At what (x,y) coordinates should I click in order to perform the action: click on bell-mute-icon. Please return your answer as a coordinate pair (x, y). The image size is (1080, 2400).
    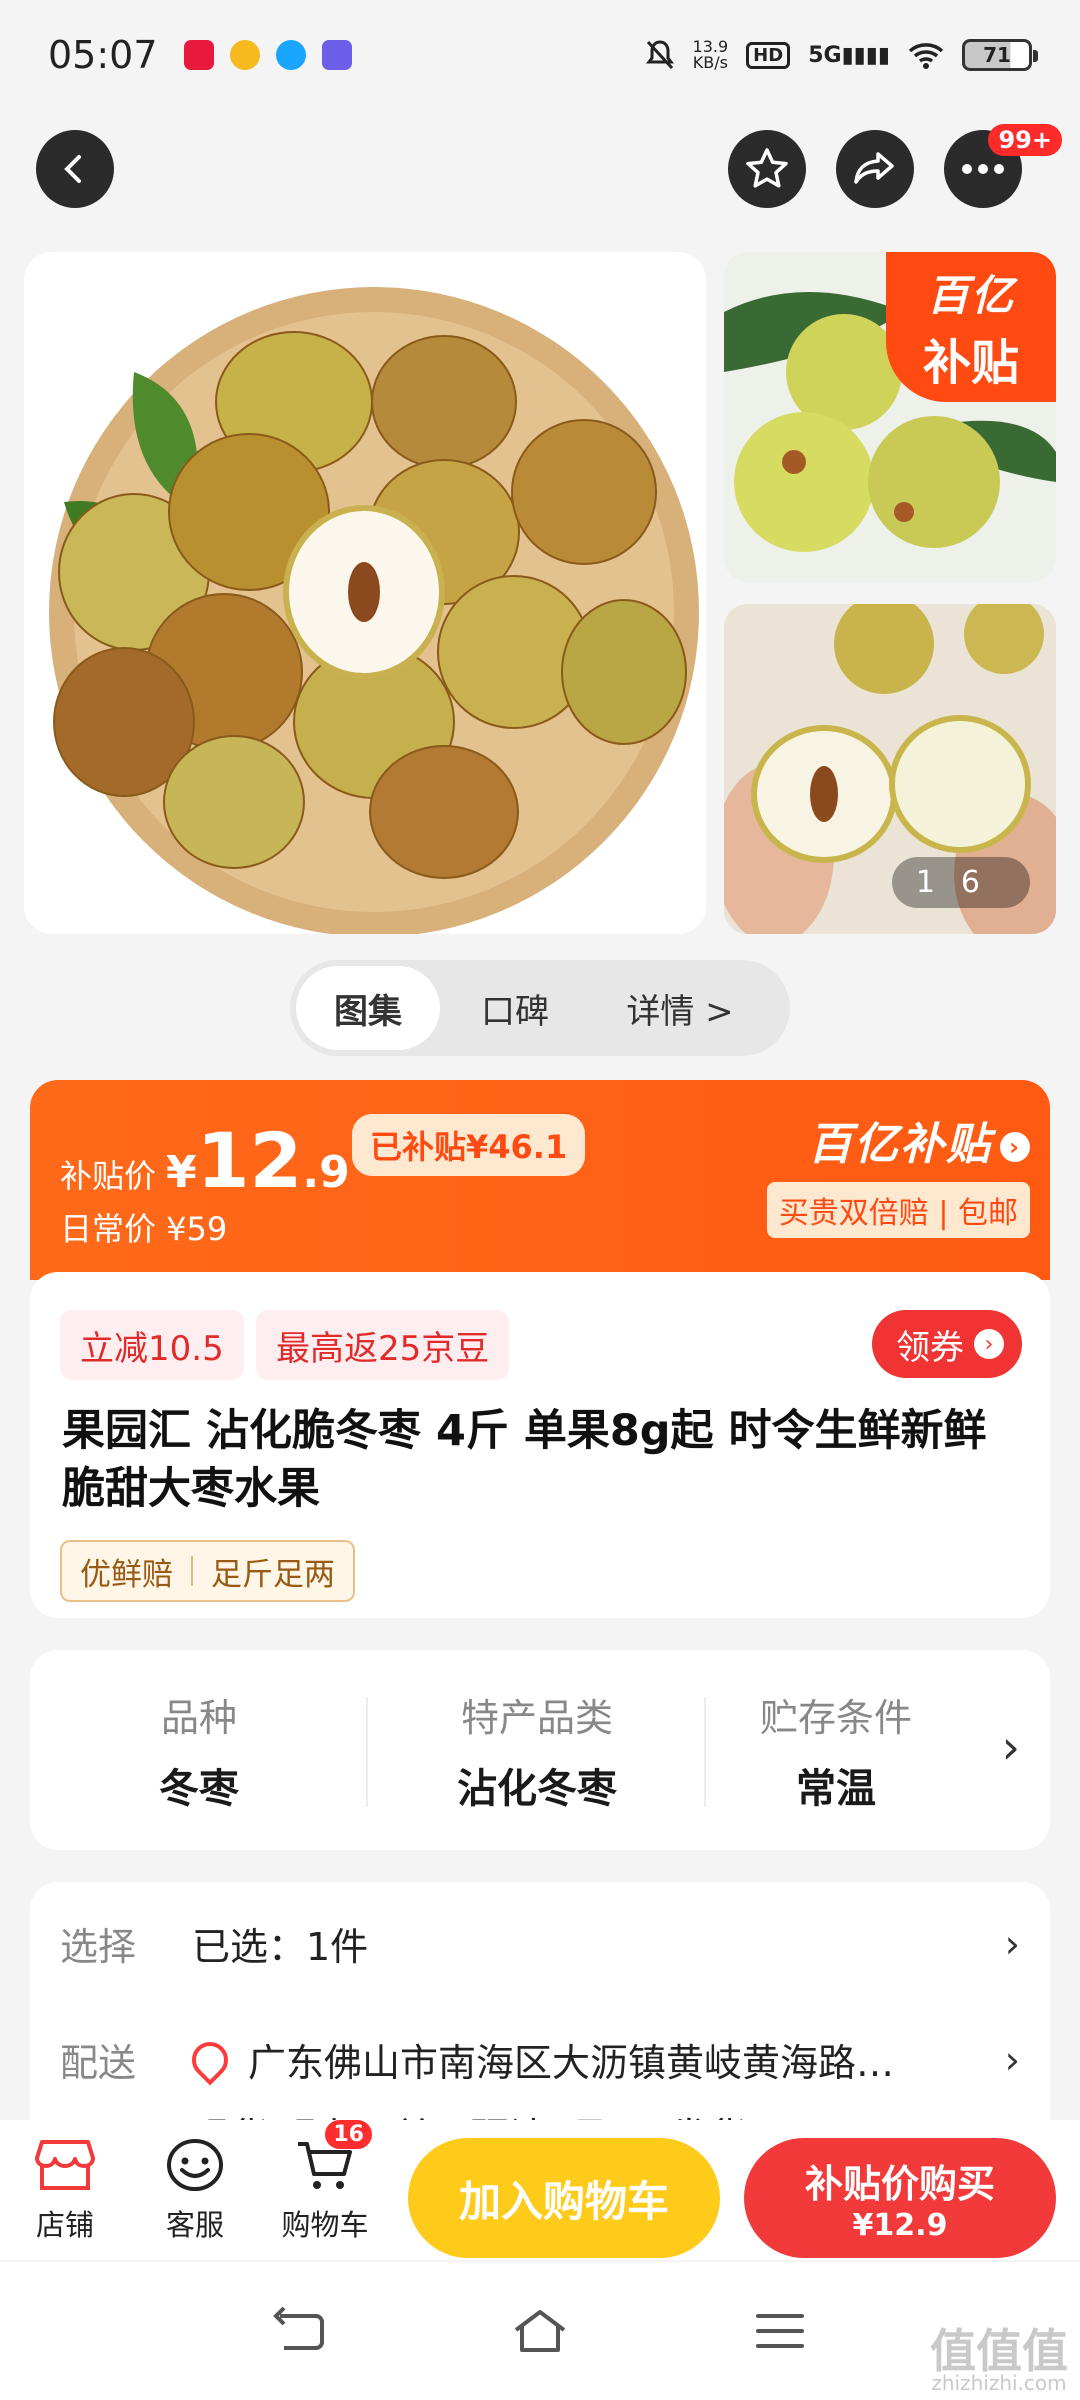
    Looking at the image, I should click on (659, 55).